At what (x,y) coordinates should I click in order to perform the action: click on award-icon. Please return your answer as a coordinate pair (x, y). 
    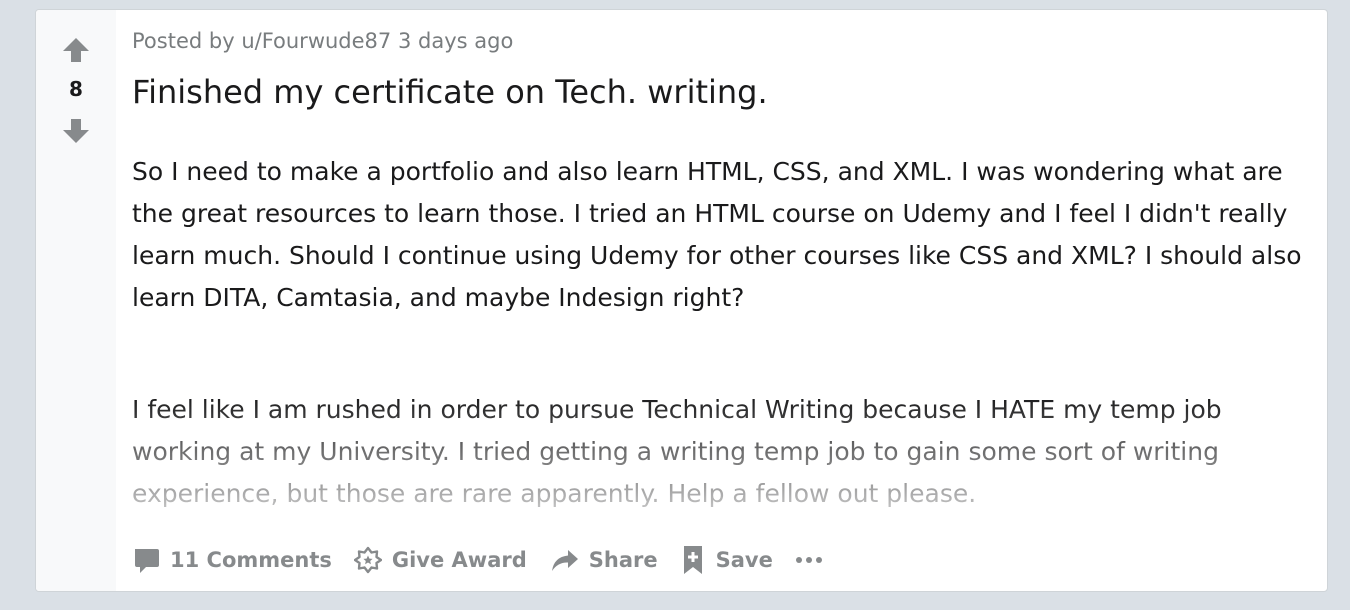
    Looking at the image, I should click on (367, 560).